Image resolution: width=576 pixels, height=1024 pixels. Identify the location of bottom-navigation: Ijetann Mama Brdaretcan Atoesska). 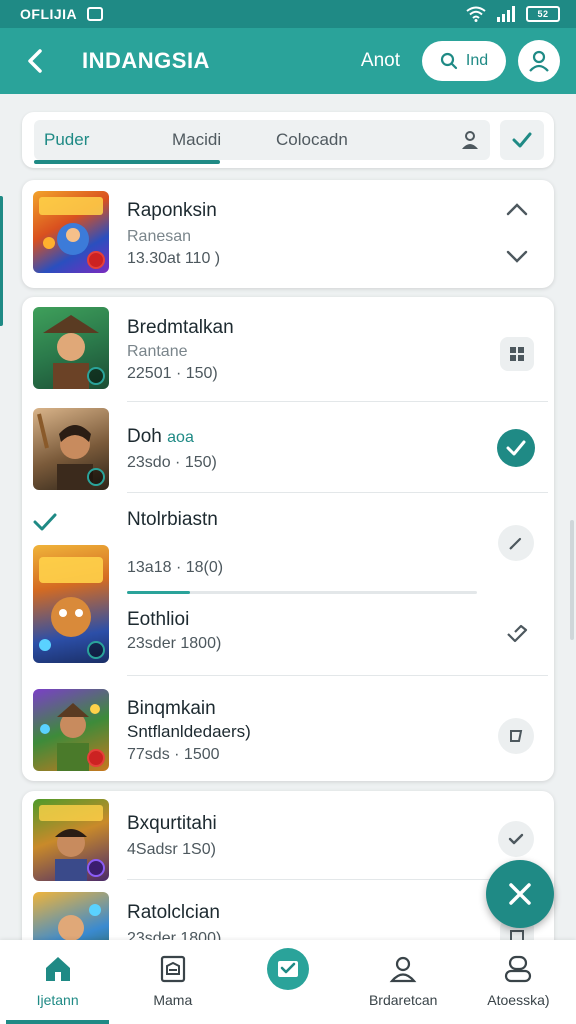
(288, 982).